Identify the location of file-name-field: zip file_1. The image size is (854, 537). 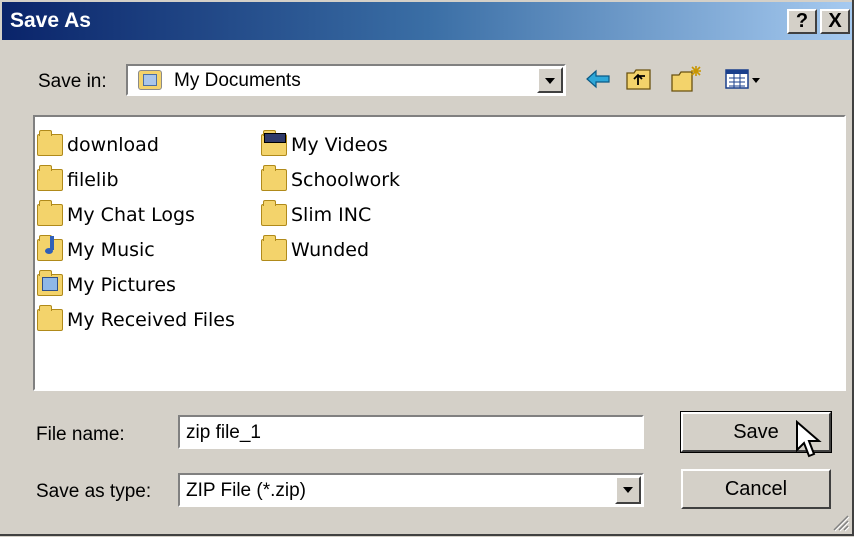
(411, 432).